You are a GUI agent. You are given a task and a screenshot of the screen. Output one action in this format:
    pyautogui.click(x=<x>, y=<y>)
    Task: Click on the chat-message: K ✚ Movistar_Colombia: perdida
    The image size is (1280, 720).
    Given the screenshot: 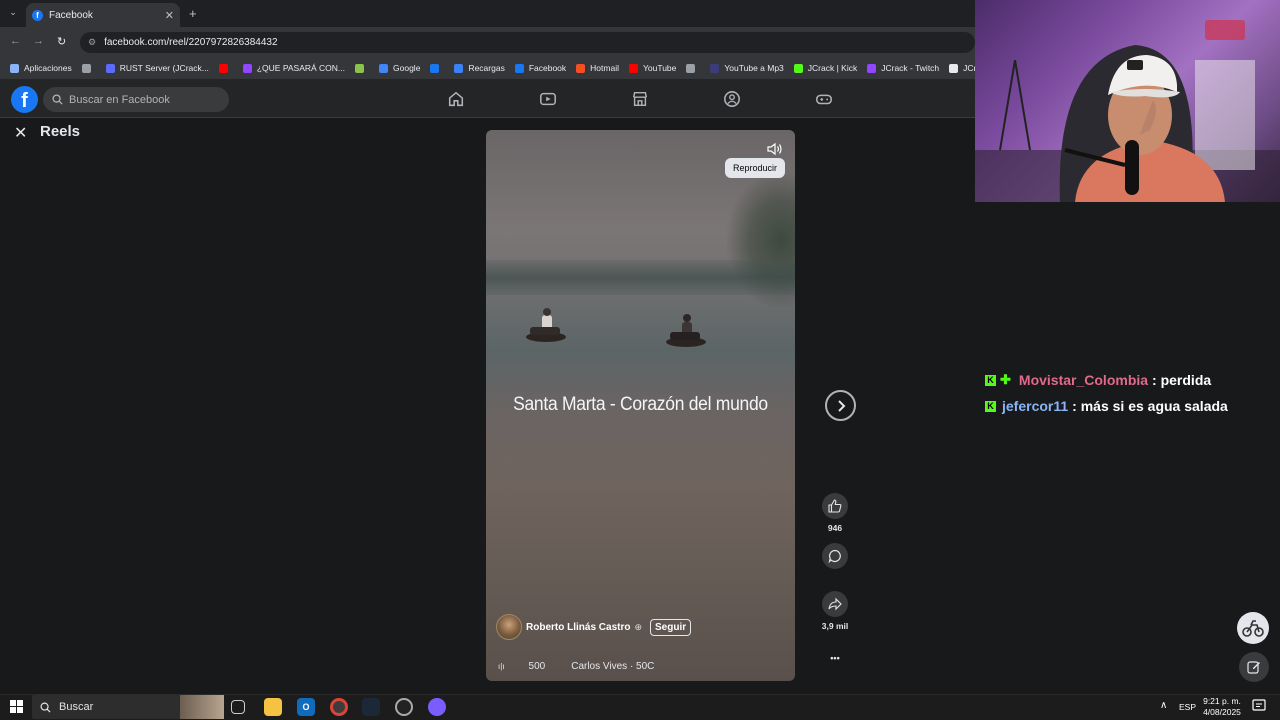 What is the action you would take?
    pyautogui.click(x=1130, y=380)
    